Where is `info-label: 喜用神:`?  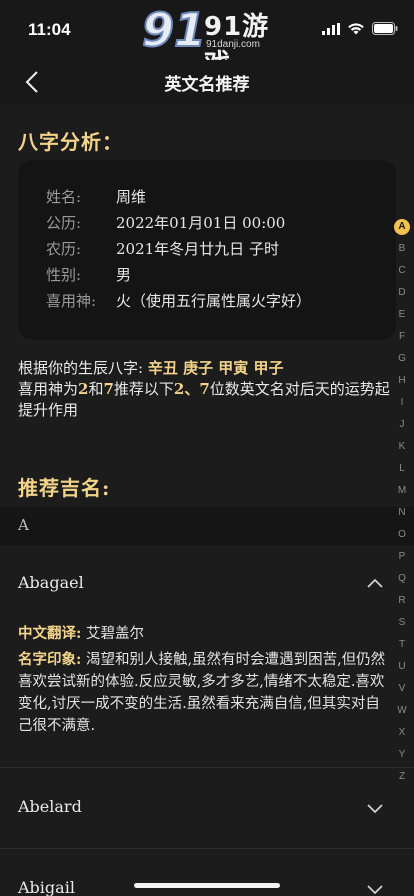 info-label: 喜用神: is located at coordinates (71, 301).